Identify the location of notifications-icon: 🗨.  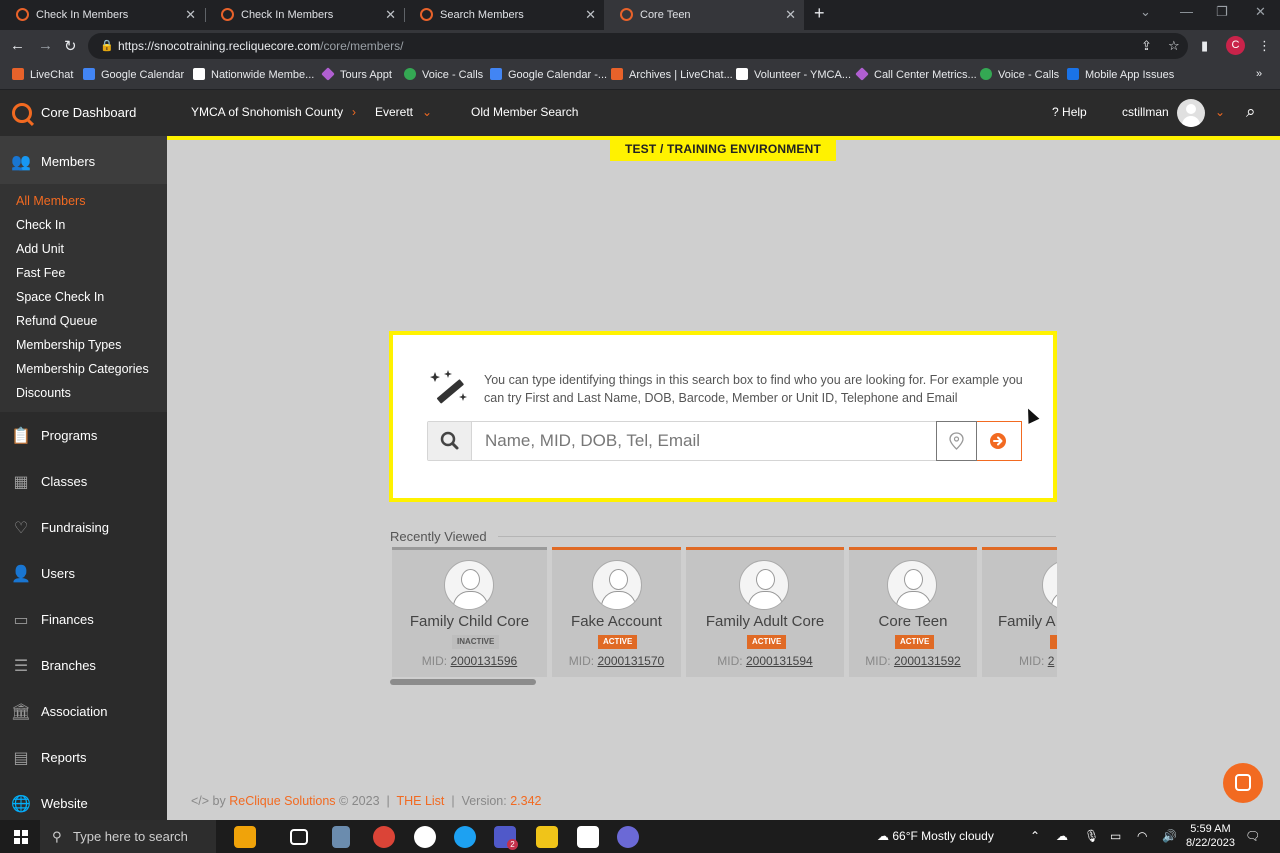
(1252, 836).